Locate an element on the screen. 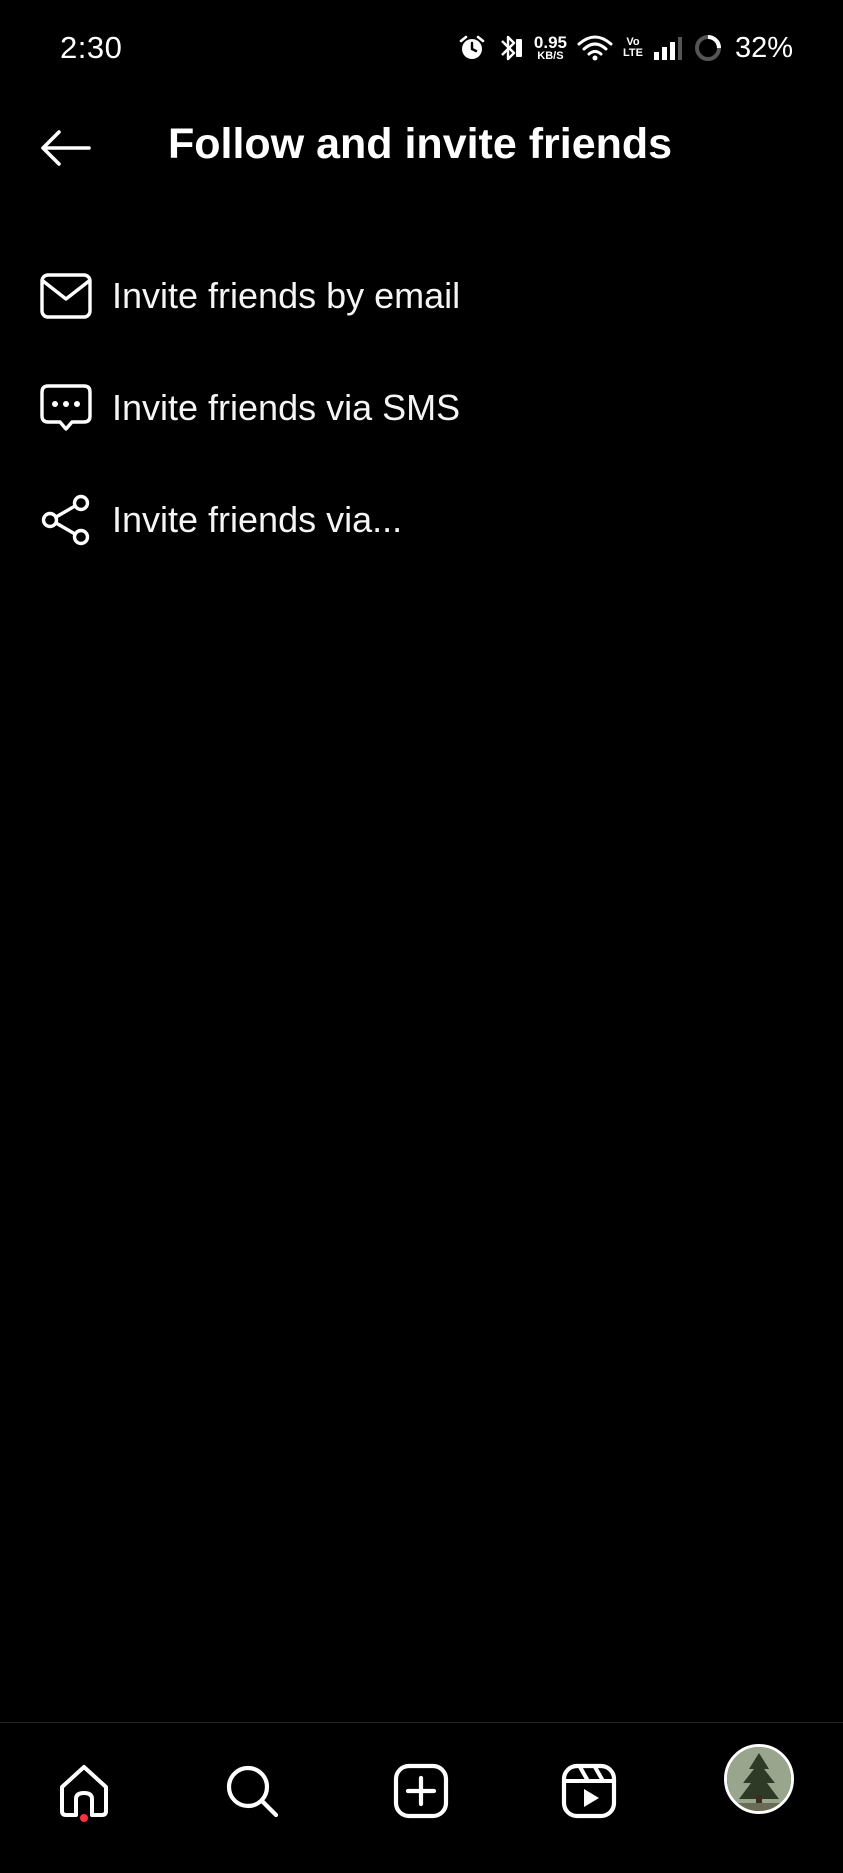 This screenshot has height=1873, width=843. bluetooth-icon is located at coordinates (510, 48).